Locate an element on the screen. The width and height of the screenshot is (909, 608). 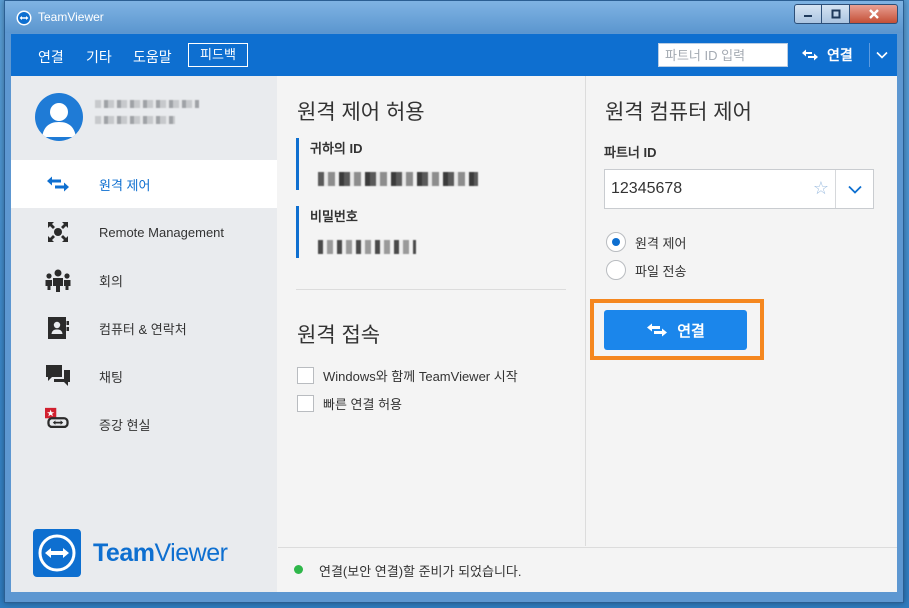
minimize-button is located at coordinates (808, 14).